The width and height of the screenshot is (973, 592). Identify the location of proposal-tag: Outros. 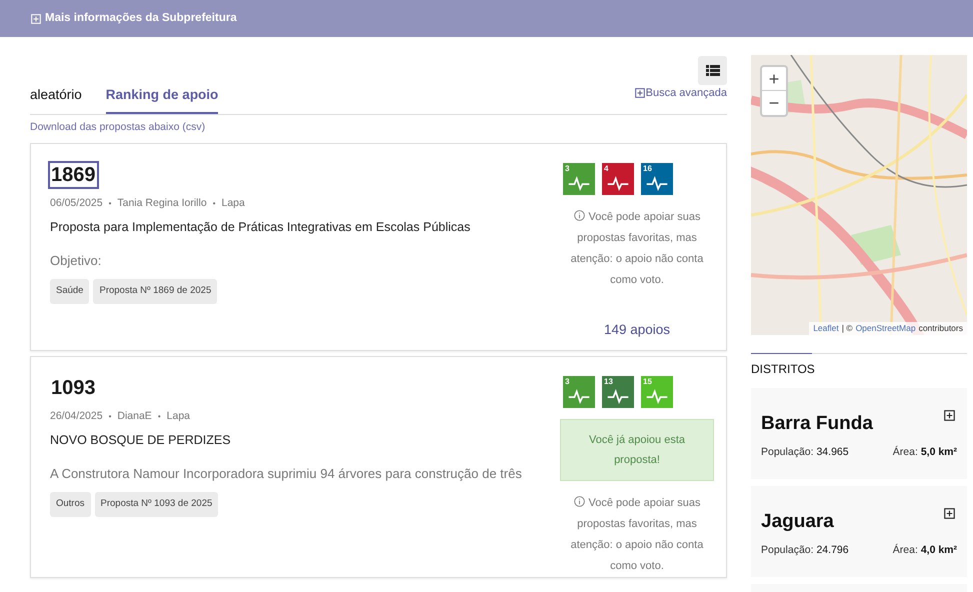
(70, 504).